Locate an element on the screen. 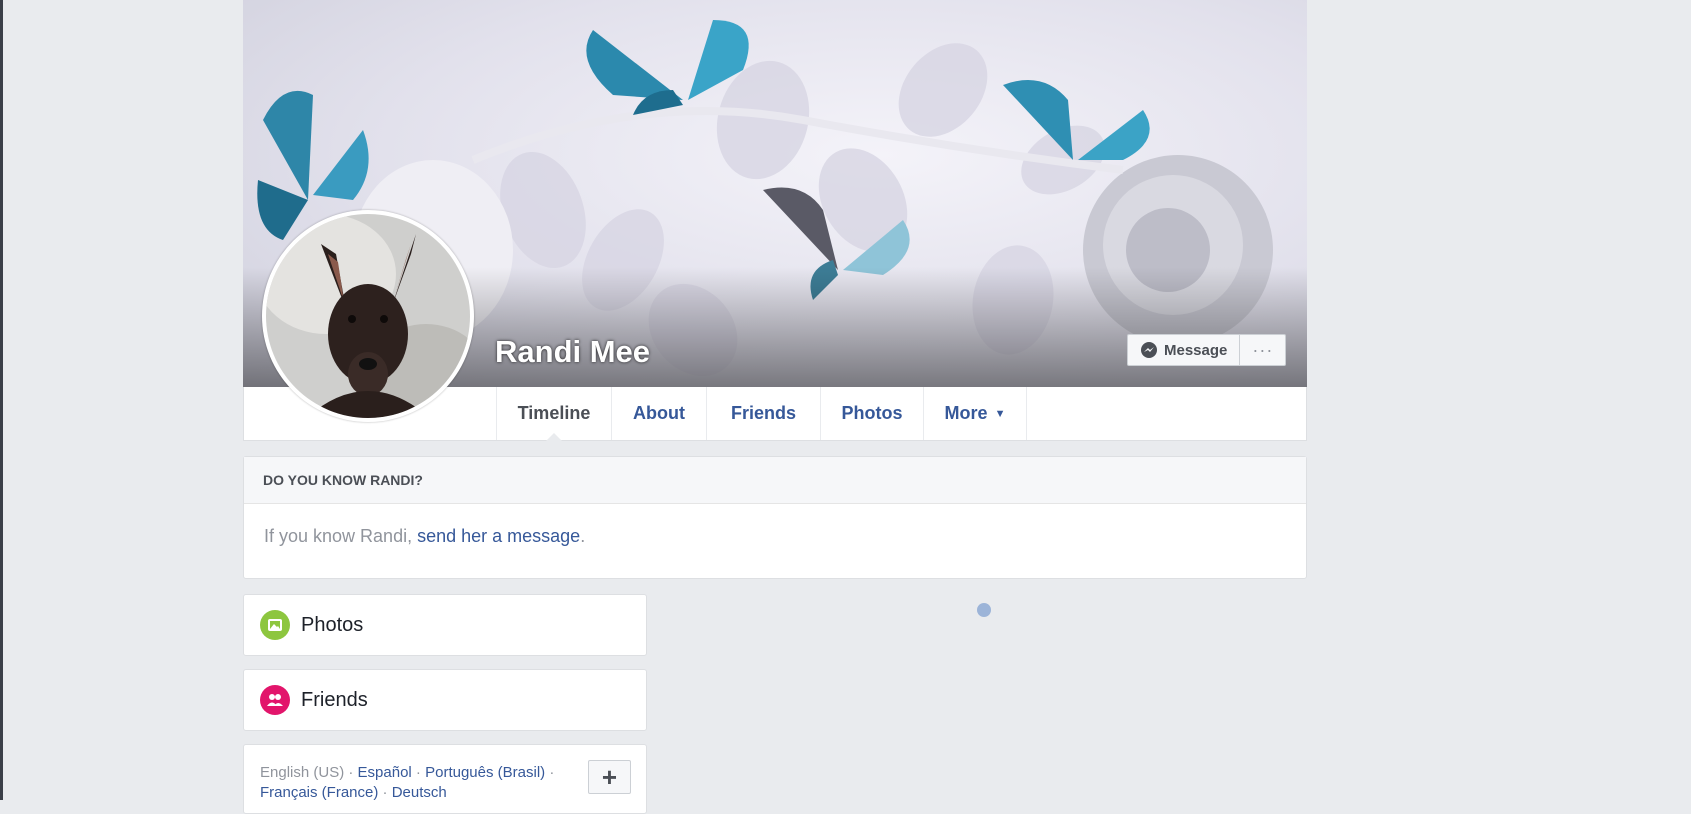  language-link: Español is located at coordinates (385, 772).